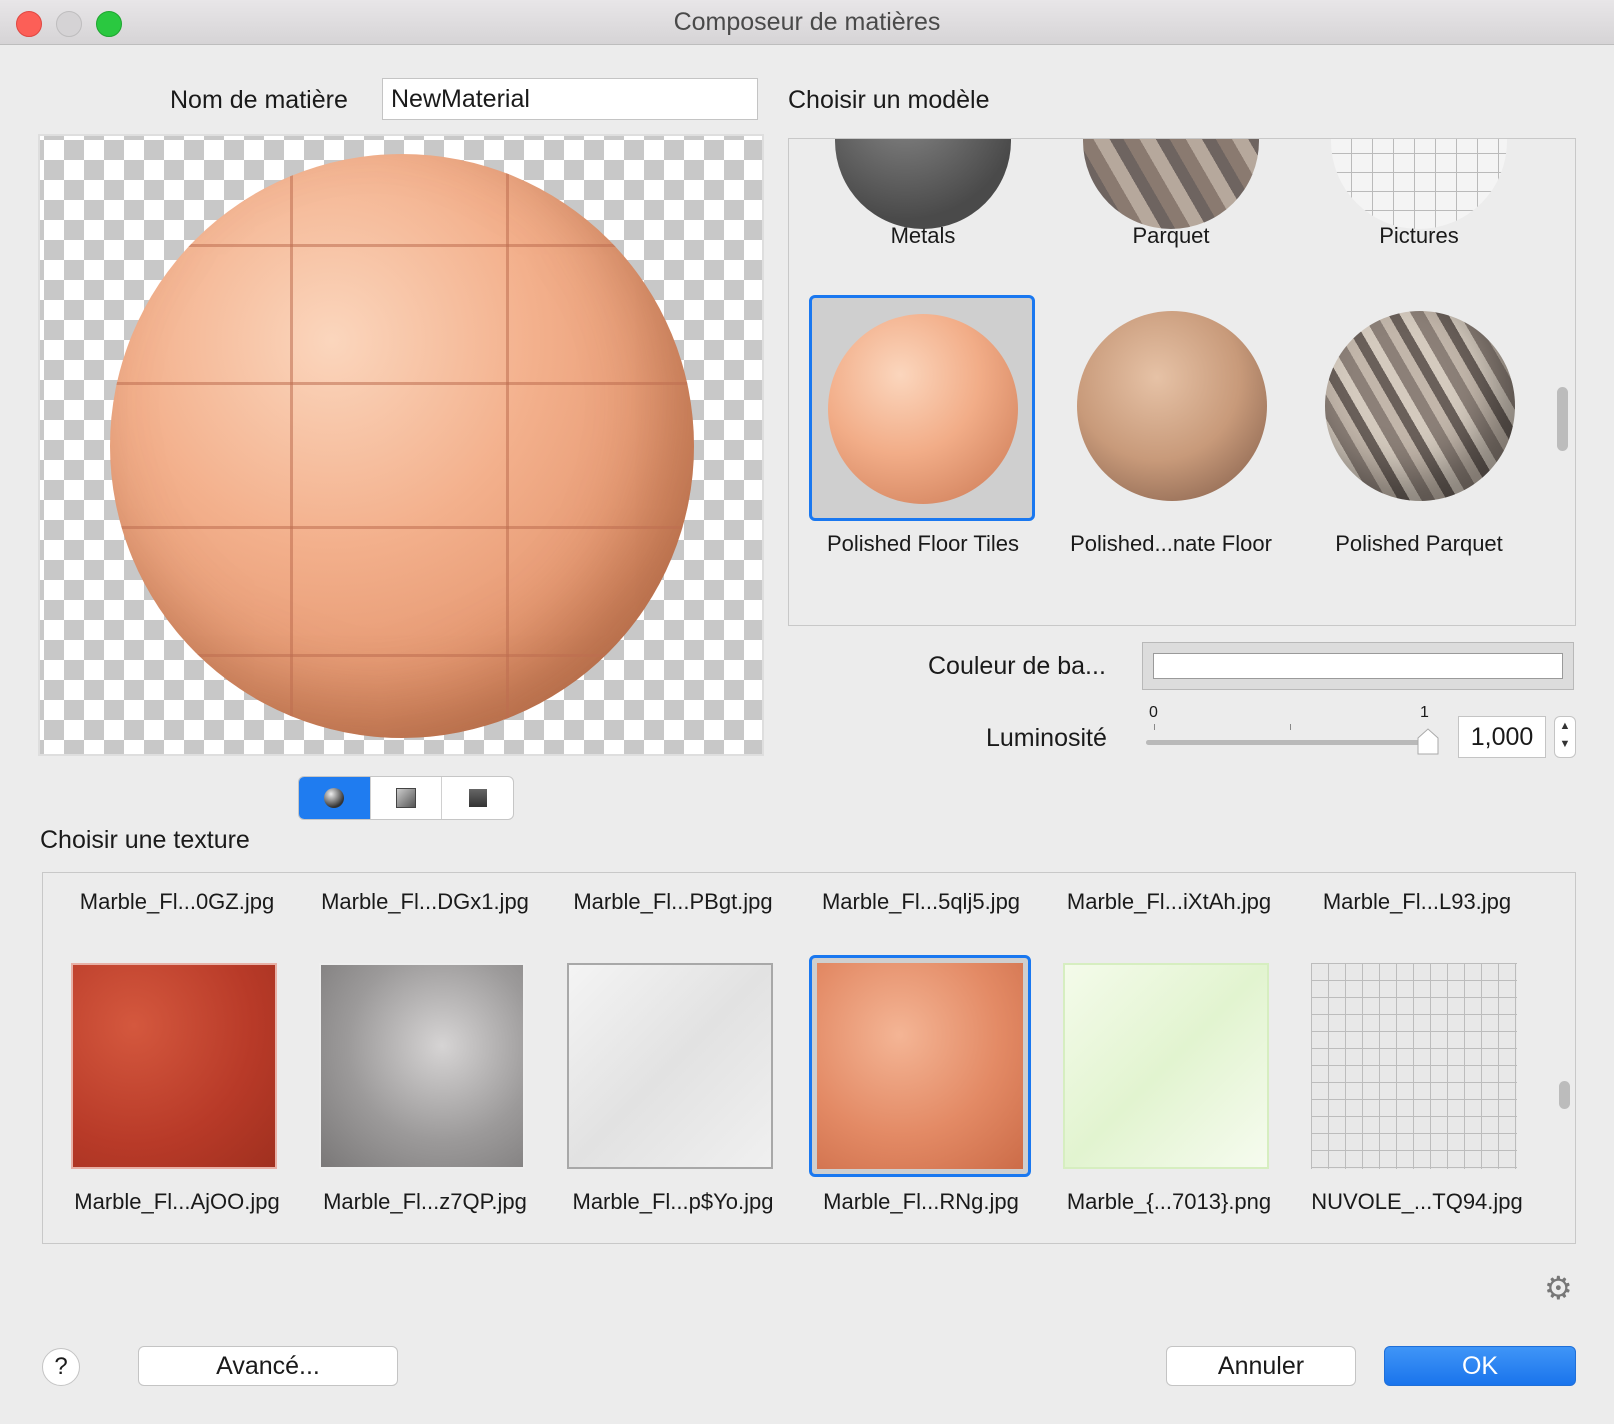 The width and height of the screenshot is (1614, 1424). I want to click on texture-label: Marble_{...7013}.png, so click(1169, 1201).